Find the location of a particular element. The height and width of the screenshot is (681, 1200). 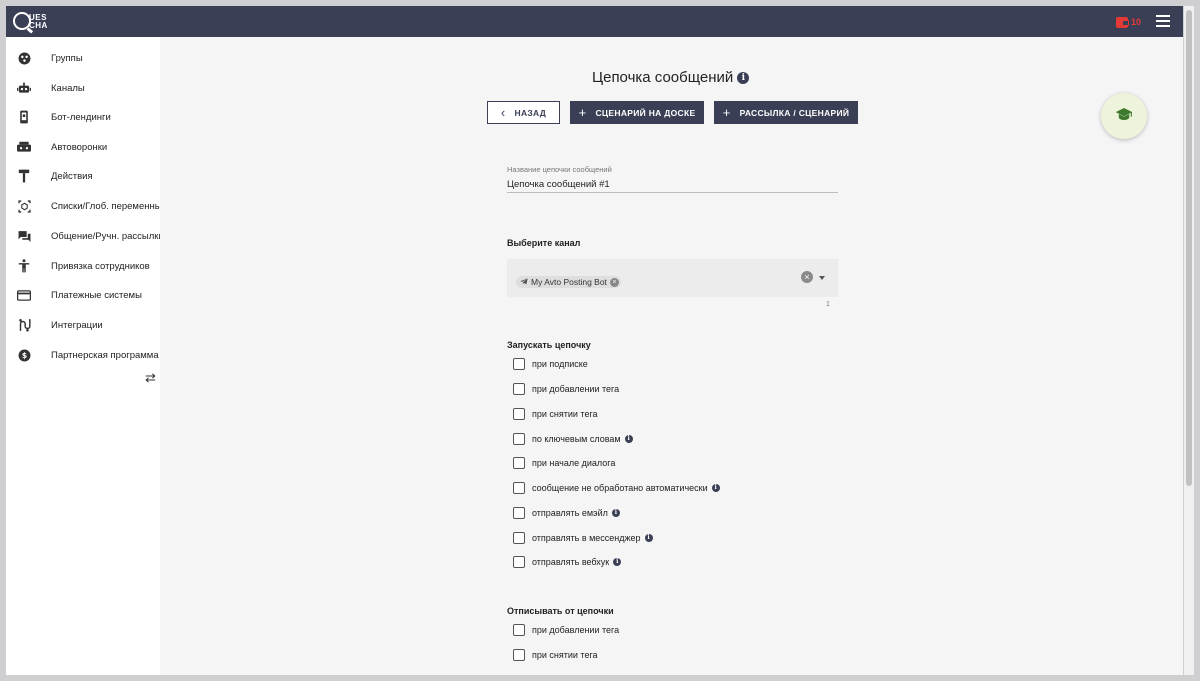

logo: UES CHA is located at coordinates (33, 22).